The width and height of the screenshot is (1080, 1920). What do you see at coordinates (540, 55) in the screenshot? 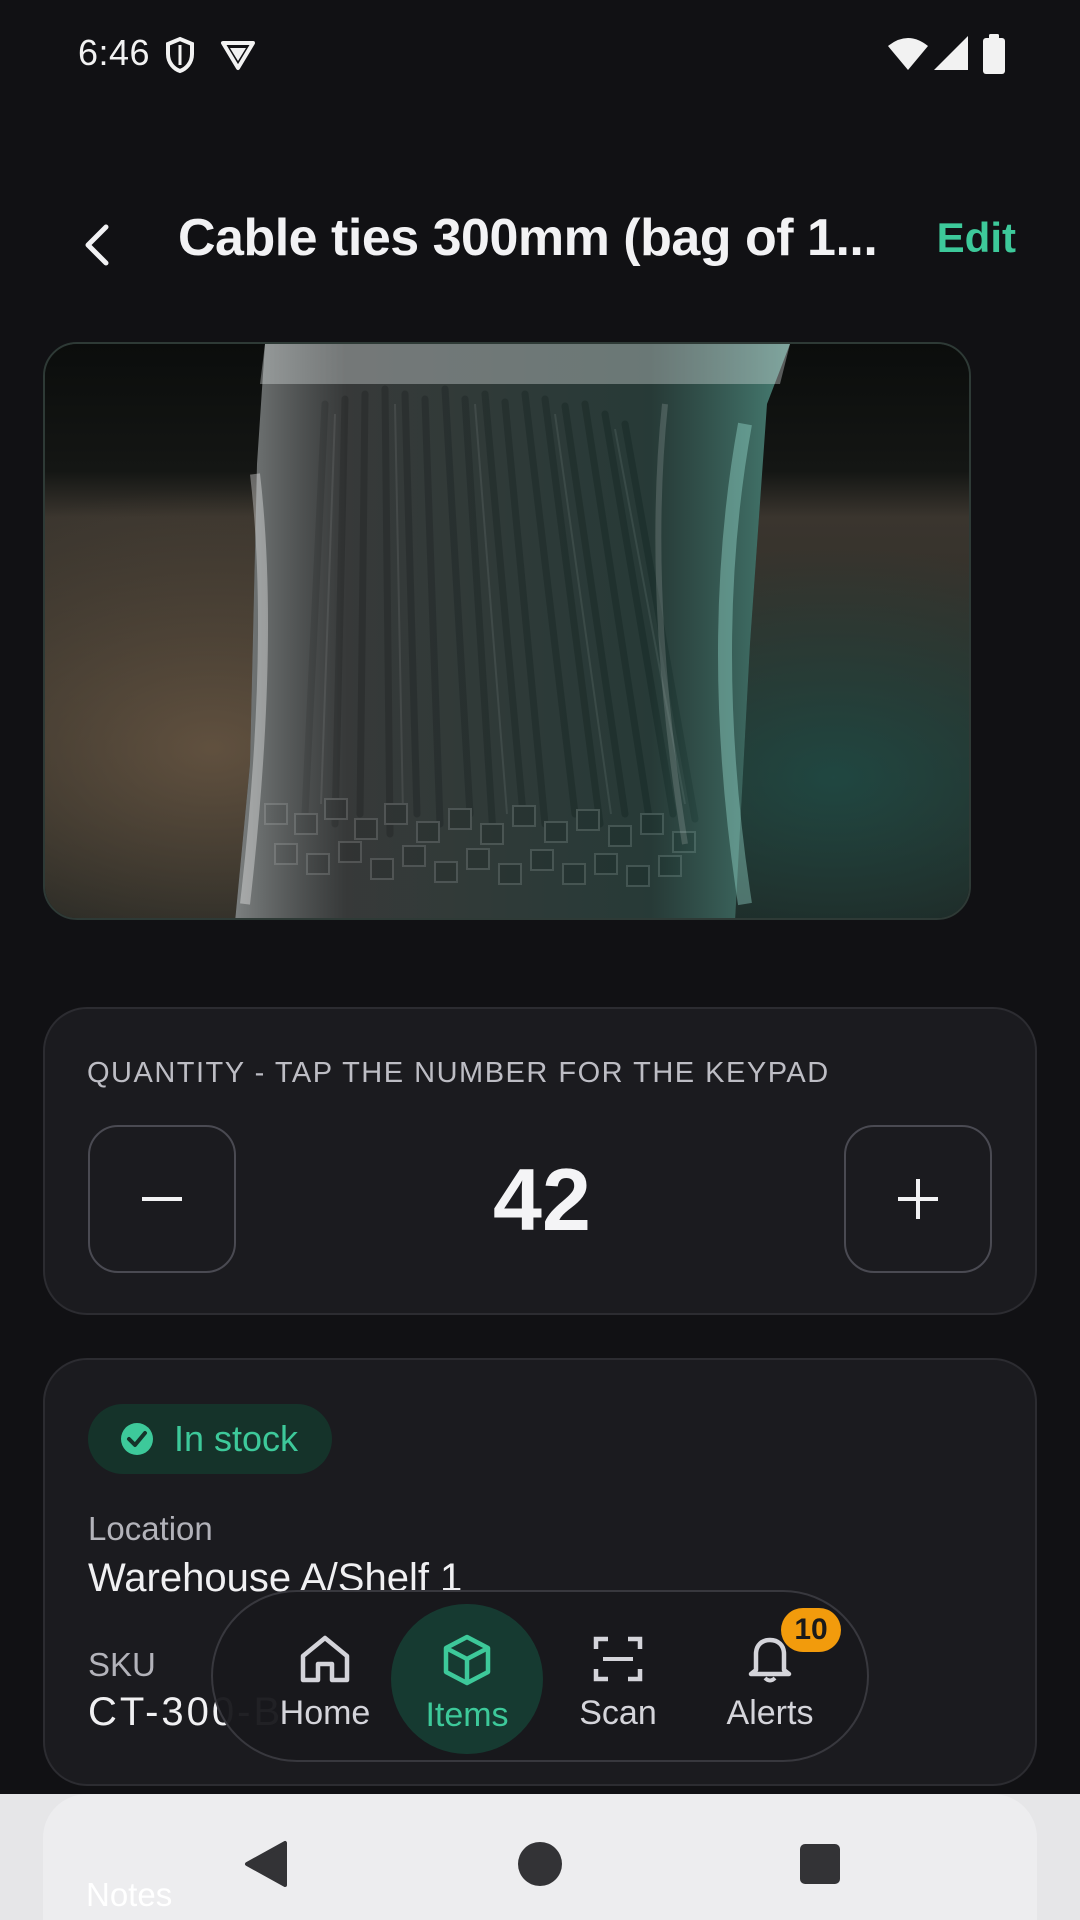
I see `status-bar: 6:46` at bounding box center [540, 55].